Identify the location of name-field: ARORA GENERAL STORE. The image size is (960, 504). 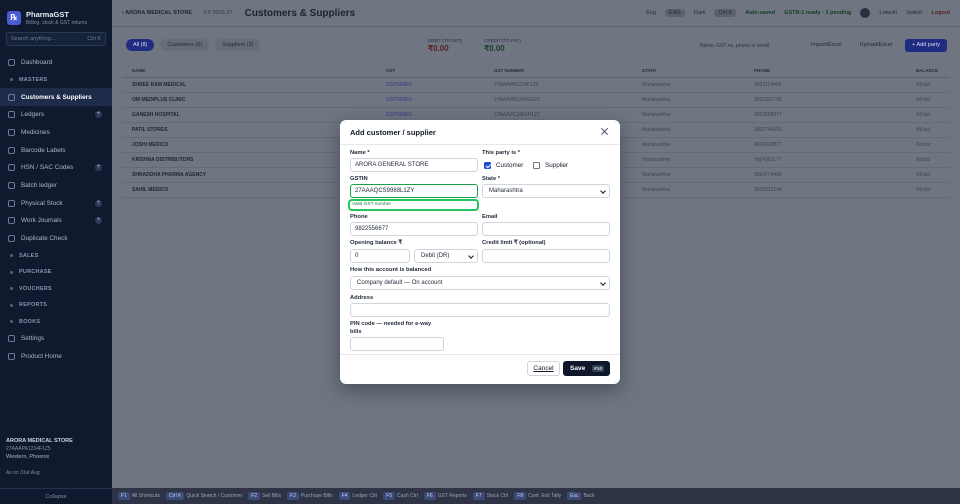
(414, 165).